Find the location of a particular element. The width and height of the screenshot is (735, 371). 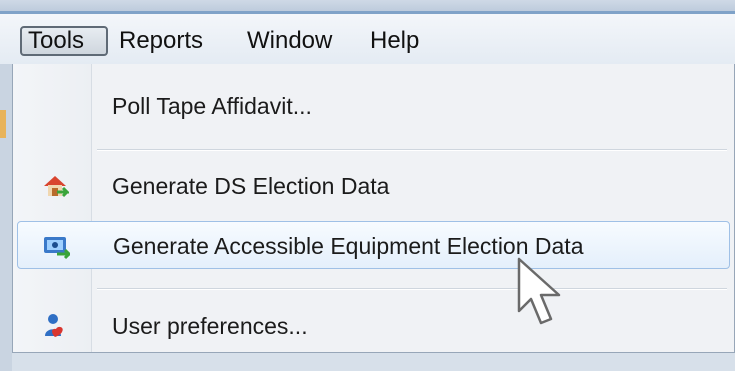

house-arrow-icon is located at coordinates (56, 186).